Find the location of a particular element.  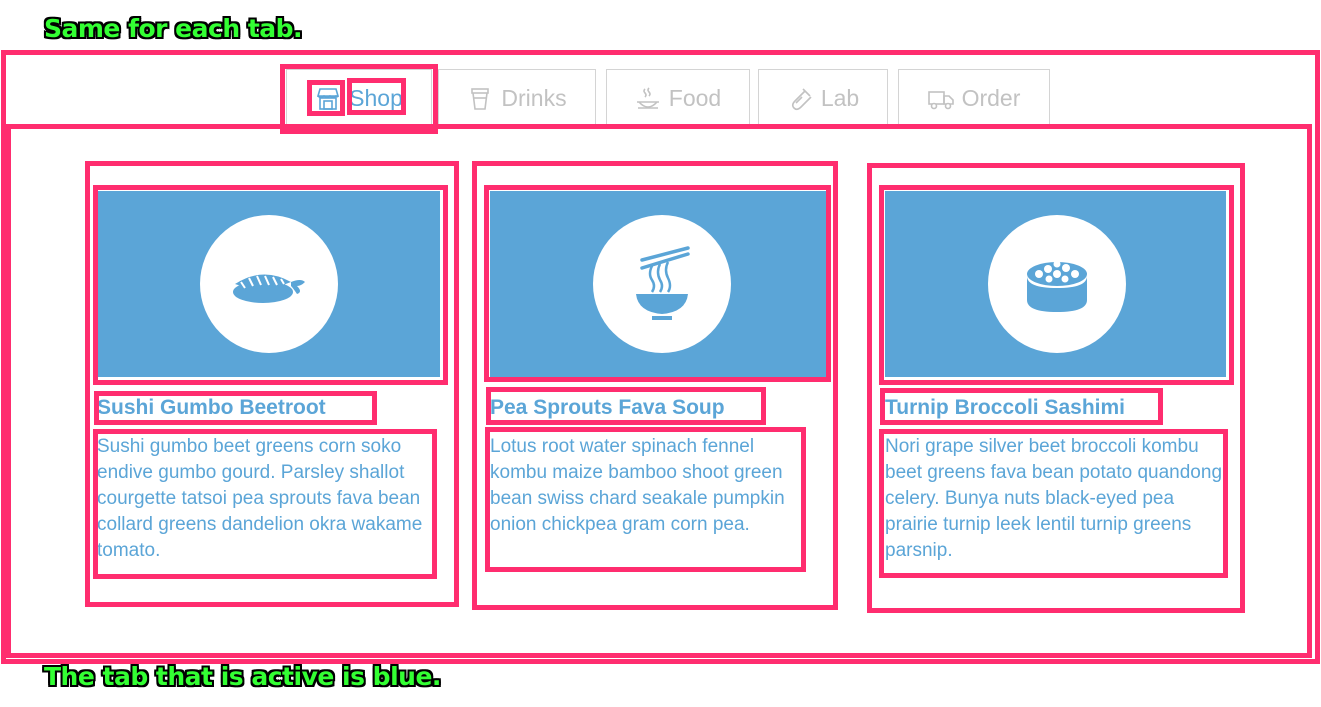

annotation-box-tab-label is located at coordinates (376, 96).